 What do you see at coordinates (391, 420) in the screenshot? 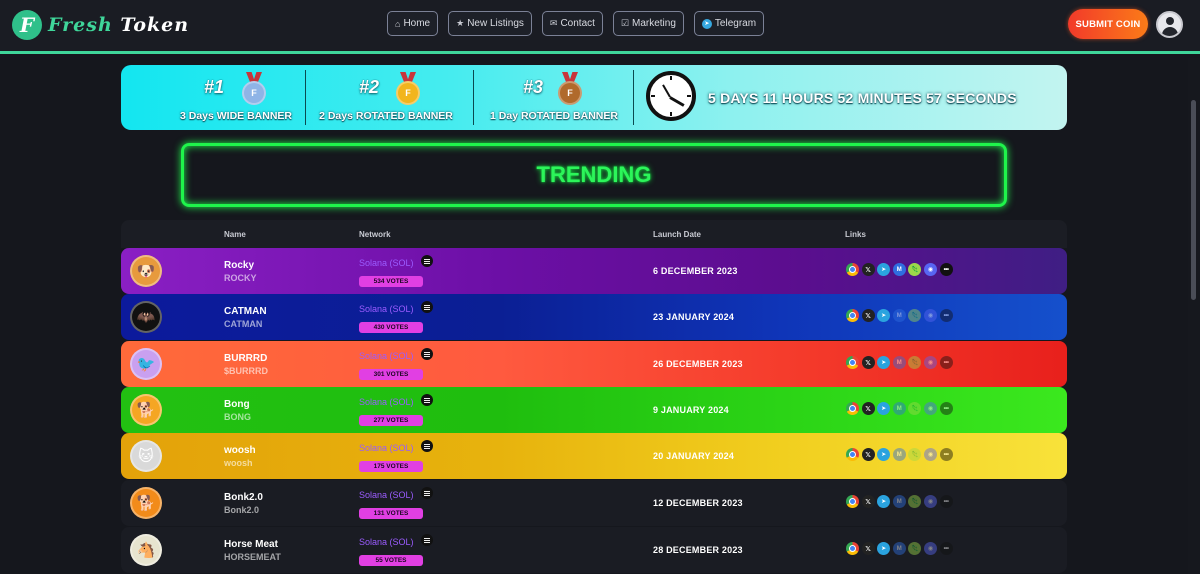
I see `vote-count-button: 277 VOTES` at bounding box center [391, 420].